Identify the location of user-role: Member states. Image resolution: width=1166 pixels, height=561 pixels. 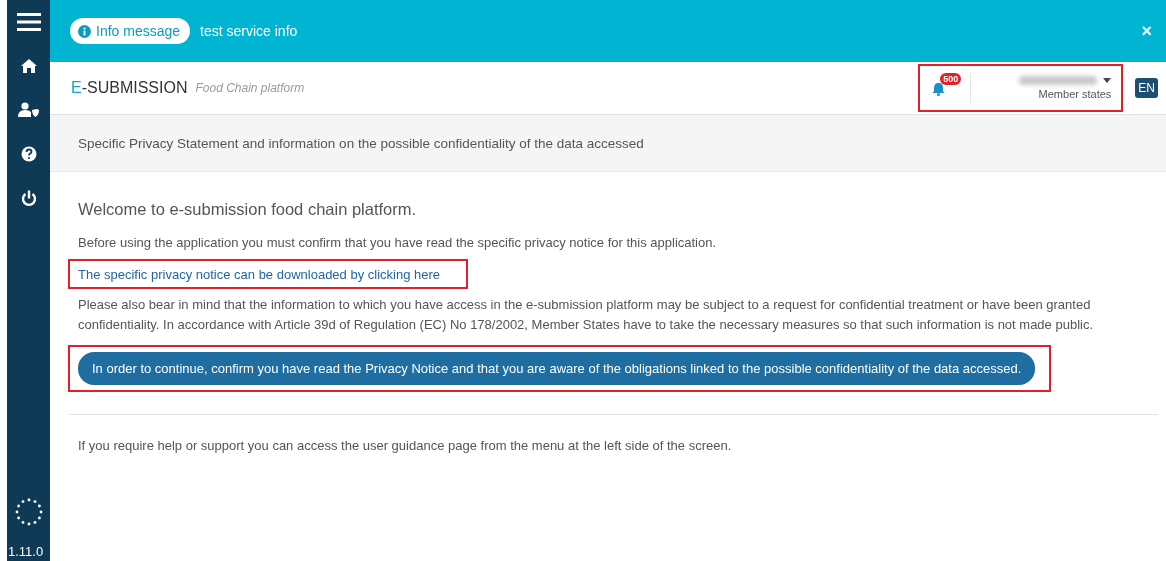
(1075, 94).